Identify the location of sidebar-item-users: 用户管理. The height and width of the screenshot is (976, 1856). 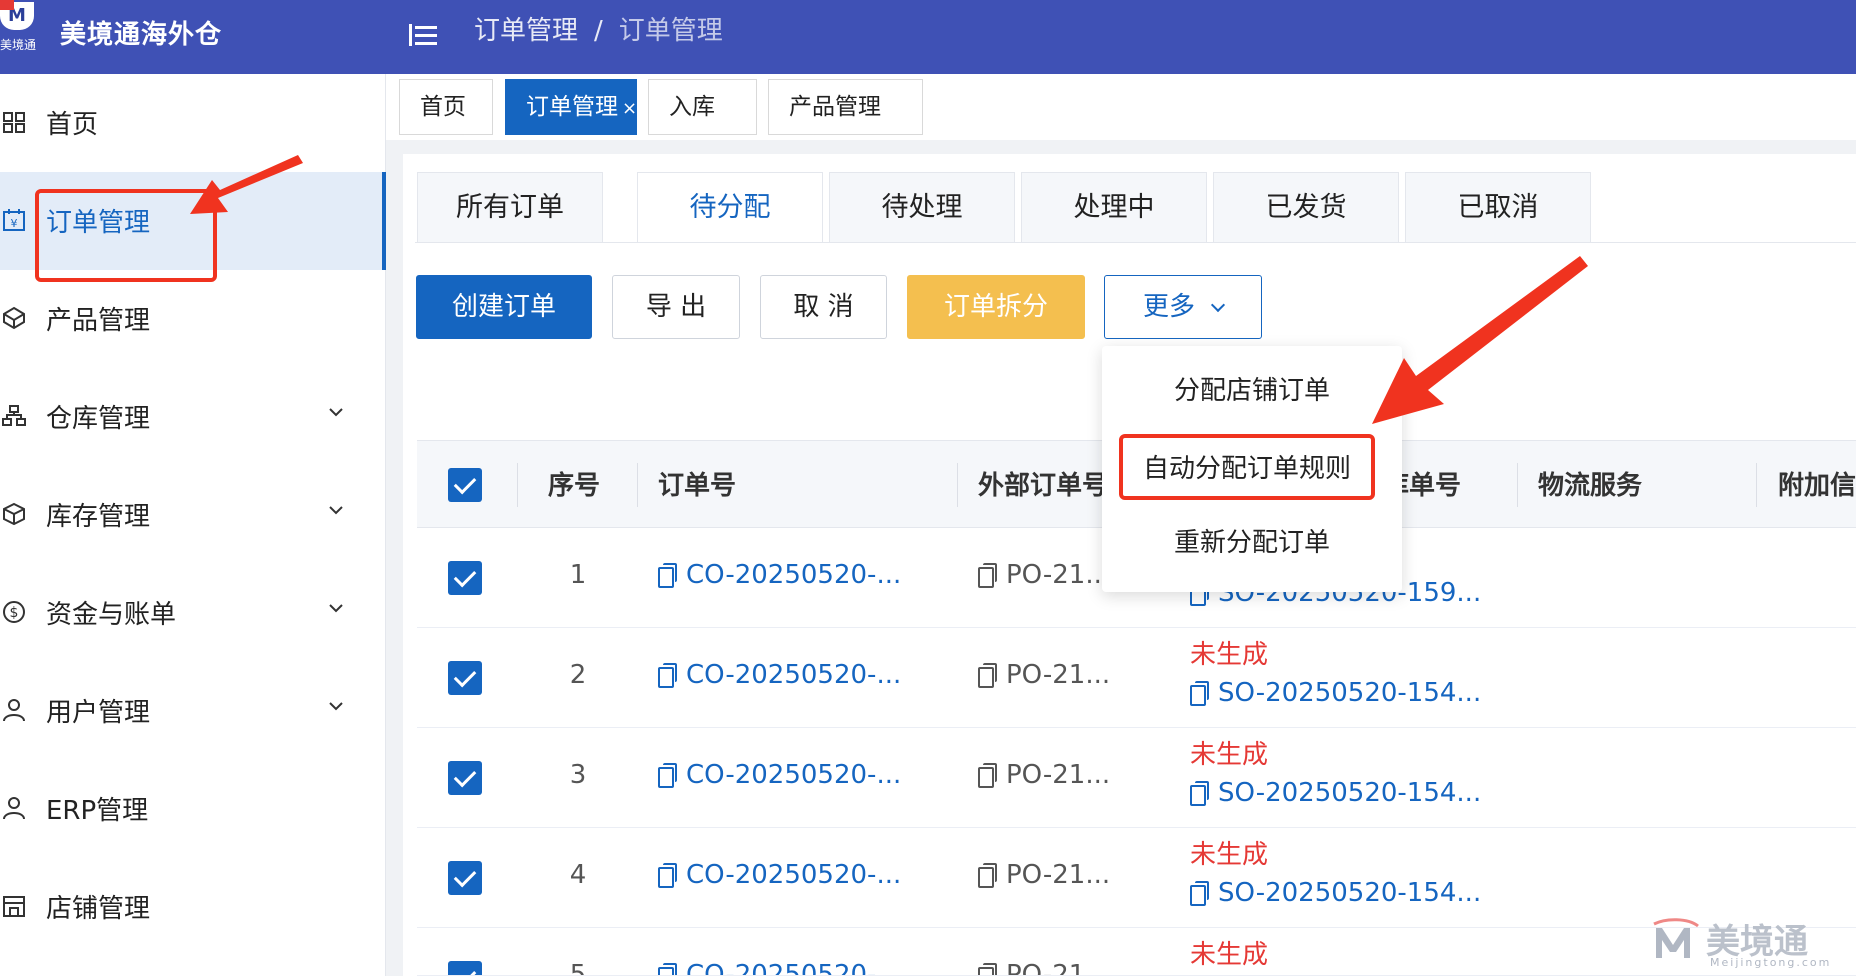
(193, 711).